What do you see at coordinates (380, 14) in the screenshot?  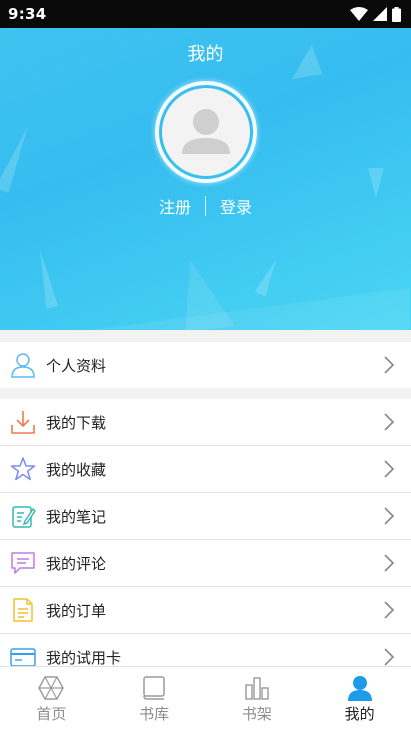 I see `signal-icon` at bounding box center [380, 14].